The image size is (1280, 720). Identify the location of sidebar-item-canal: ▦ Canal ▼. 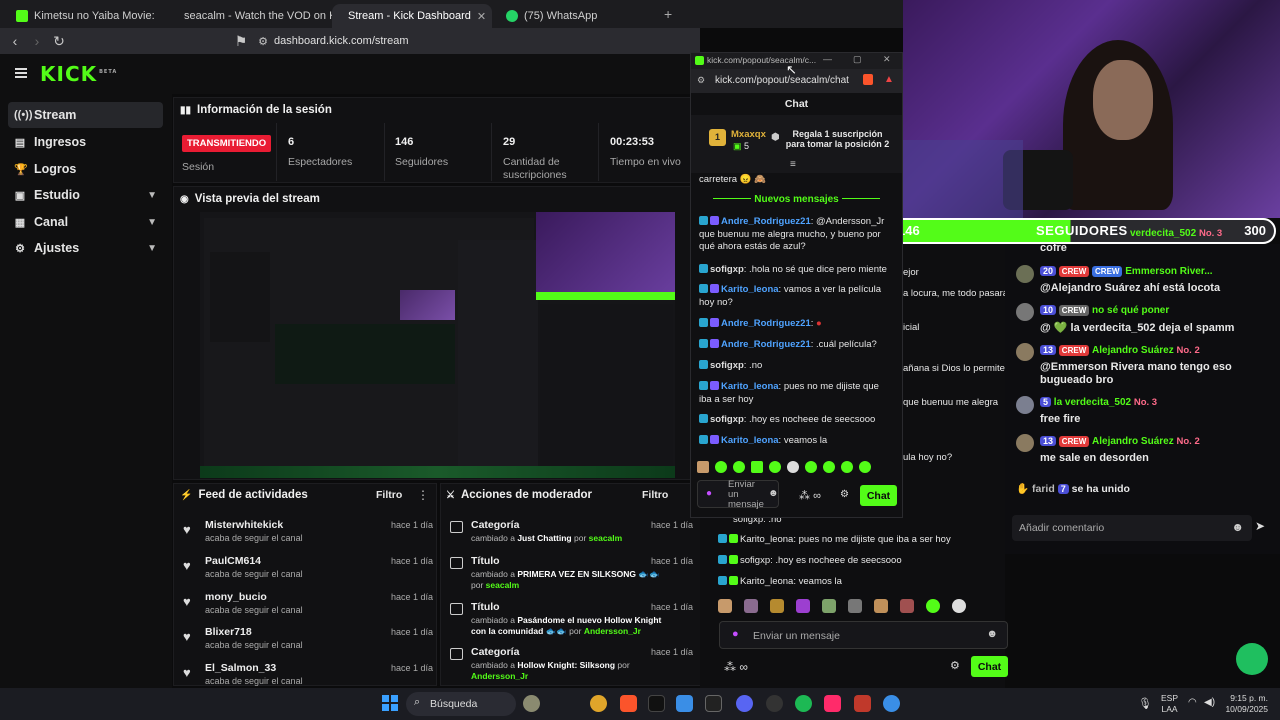
(85, 222).